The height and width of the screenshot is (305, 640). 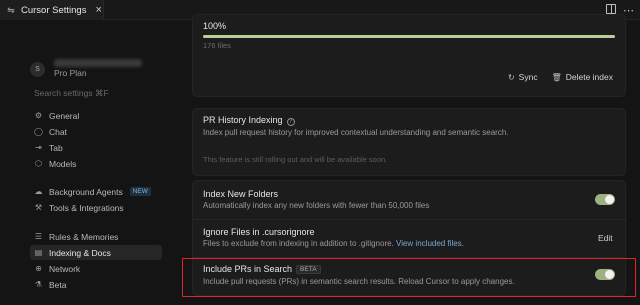 I want to click on sidebar-item-label: Beta, so click(x=58, y=284).